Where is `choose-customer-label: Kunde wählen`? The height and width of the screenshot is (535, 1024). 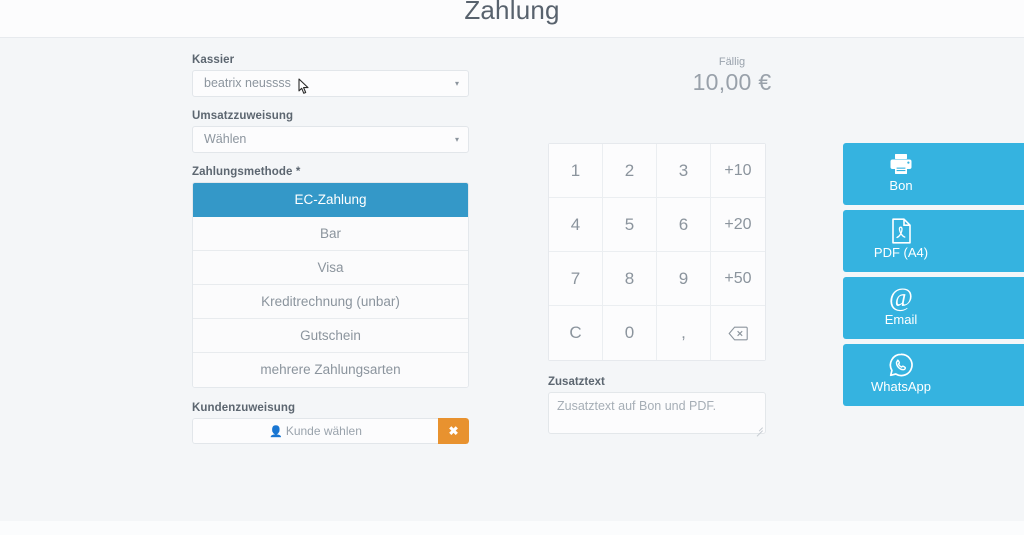 choose-customer-label: Kunde wählen is located at coordinates (323, 431).